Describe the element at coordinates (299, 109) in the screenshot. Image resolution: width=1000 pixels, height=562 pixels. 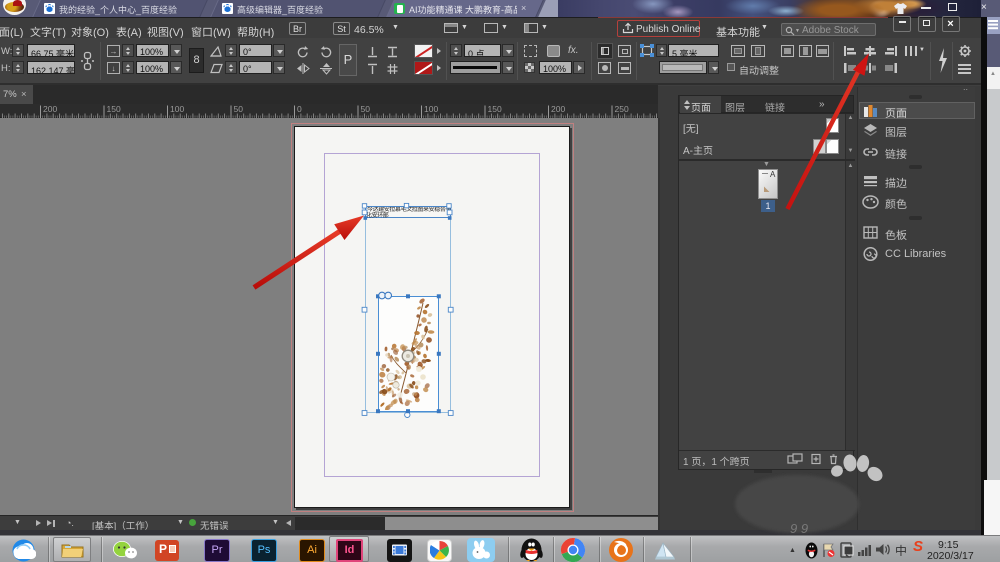
I see `svg-text: 0` at that location.